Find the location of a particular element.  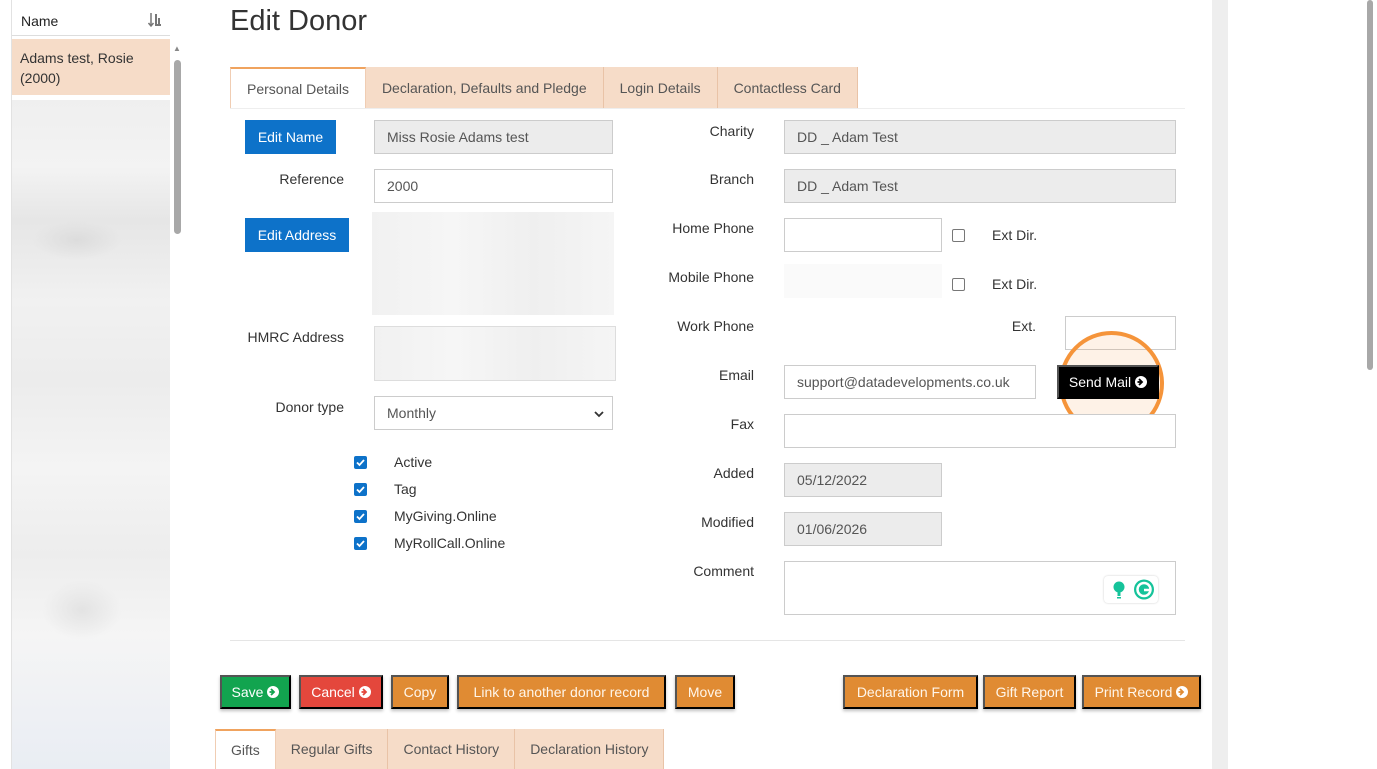

modified-field: 01/06/2026 is located at coordinates (863, 529).